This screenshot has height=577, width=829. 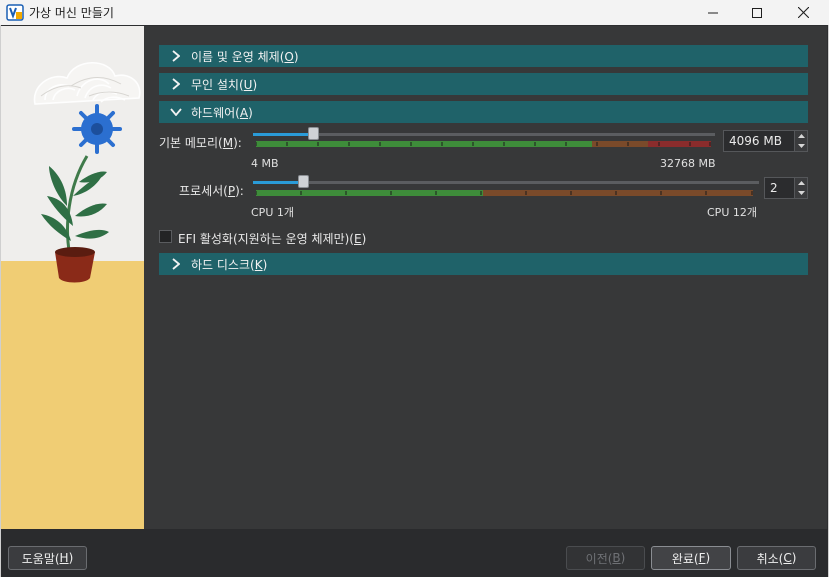 I want to click on processors-spinbox: 2, so click(x=786, y=188).